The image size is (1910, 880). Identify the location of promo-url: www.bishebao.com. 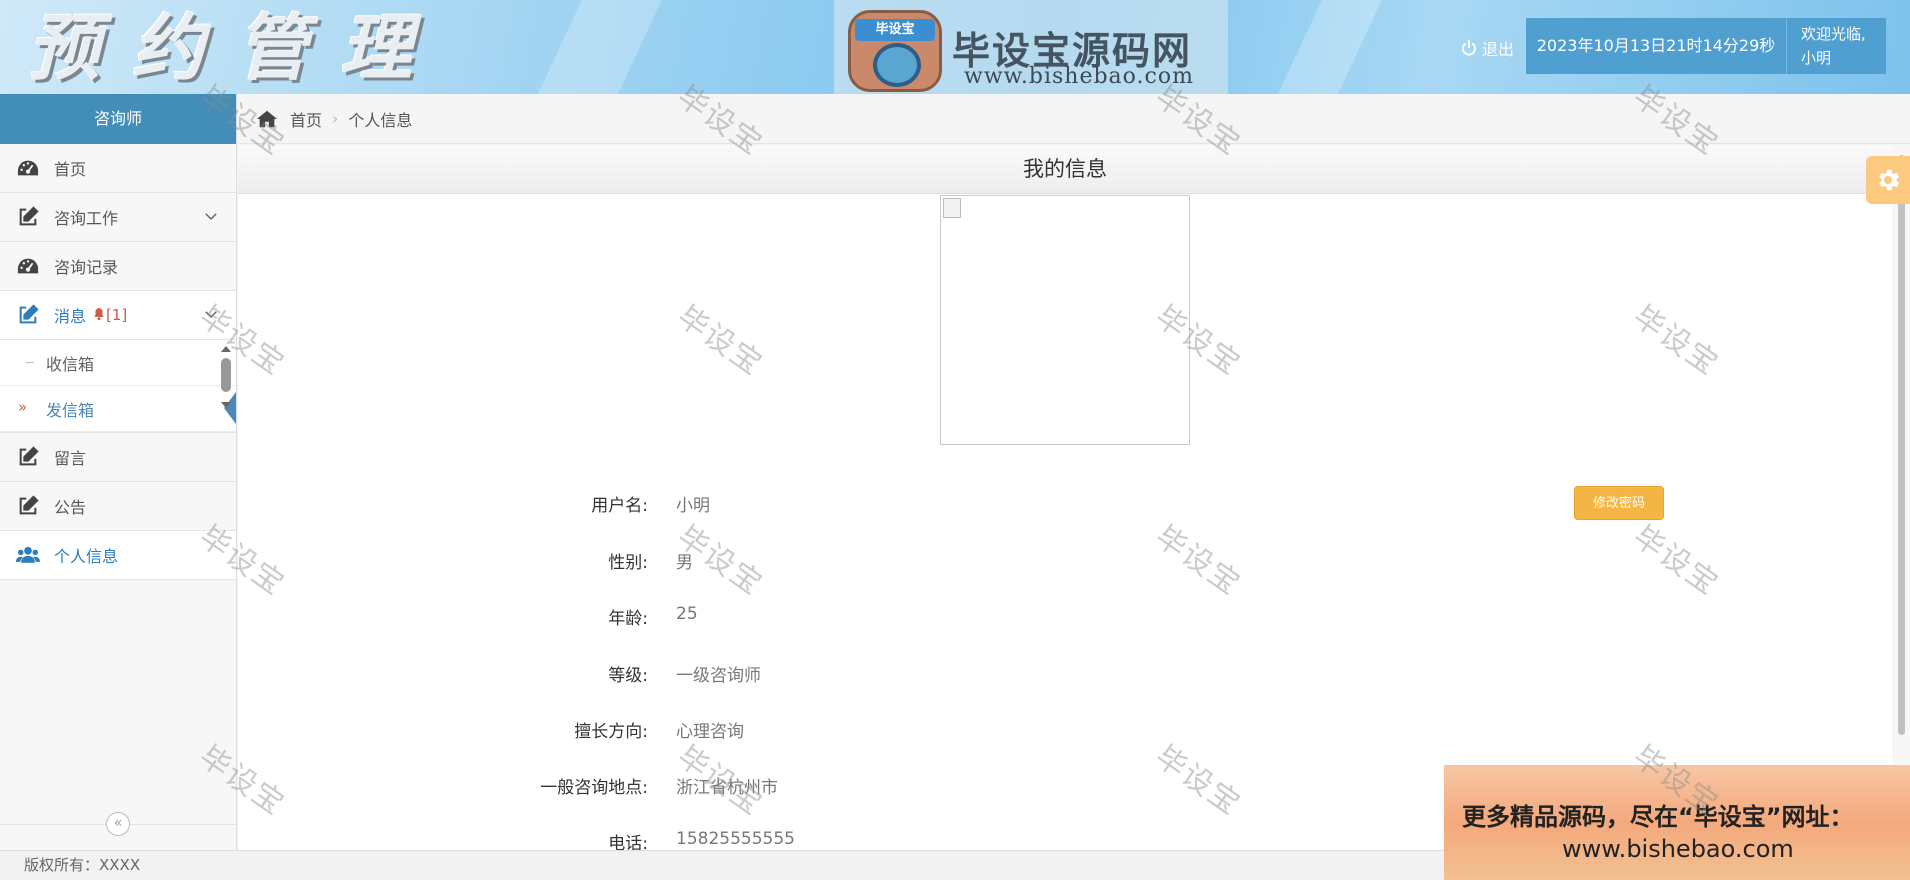
(1678, 849).